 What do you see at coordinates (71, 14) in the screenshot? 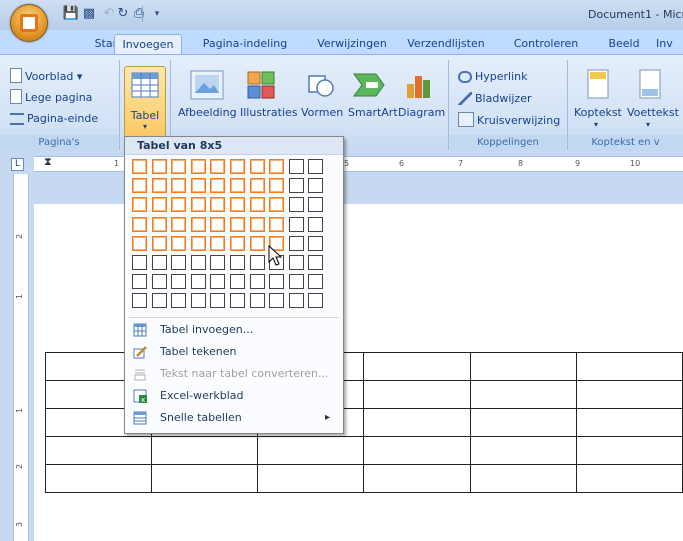
I see `save-icon: 💾` at bounding box center [71, 14].